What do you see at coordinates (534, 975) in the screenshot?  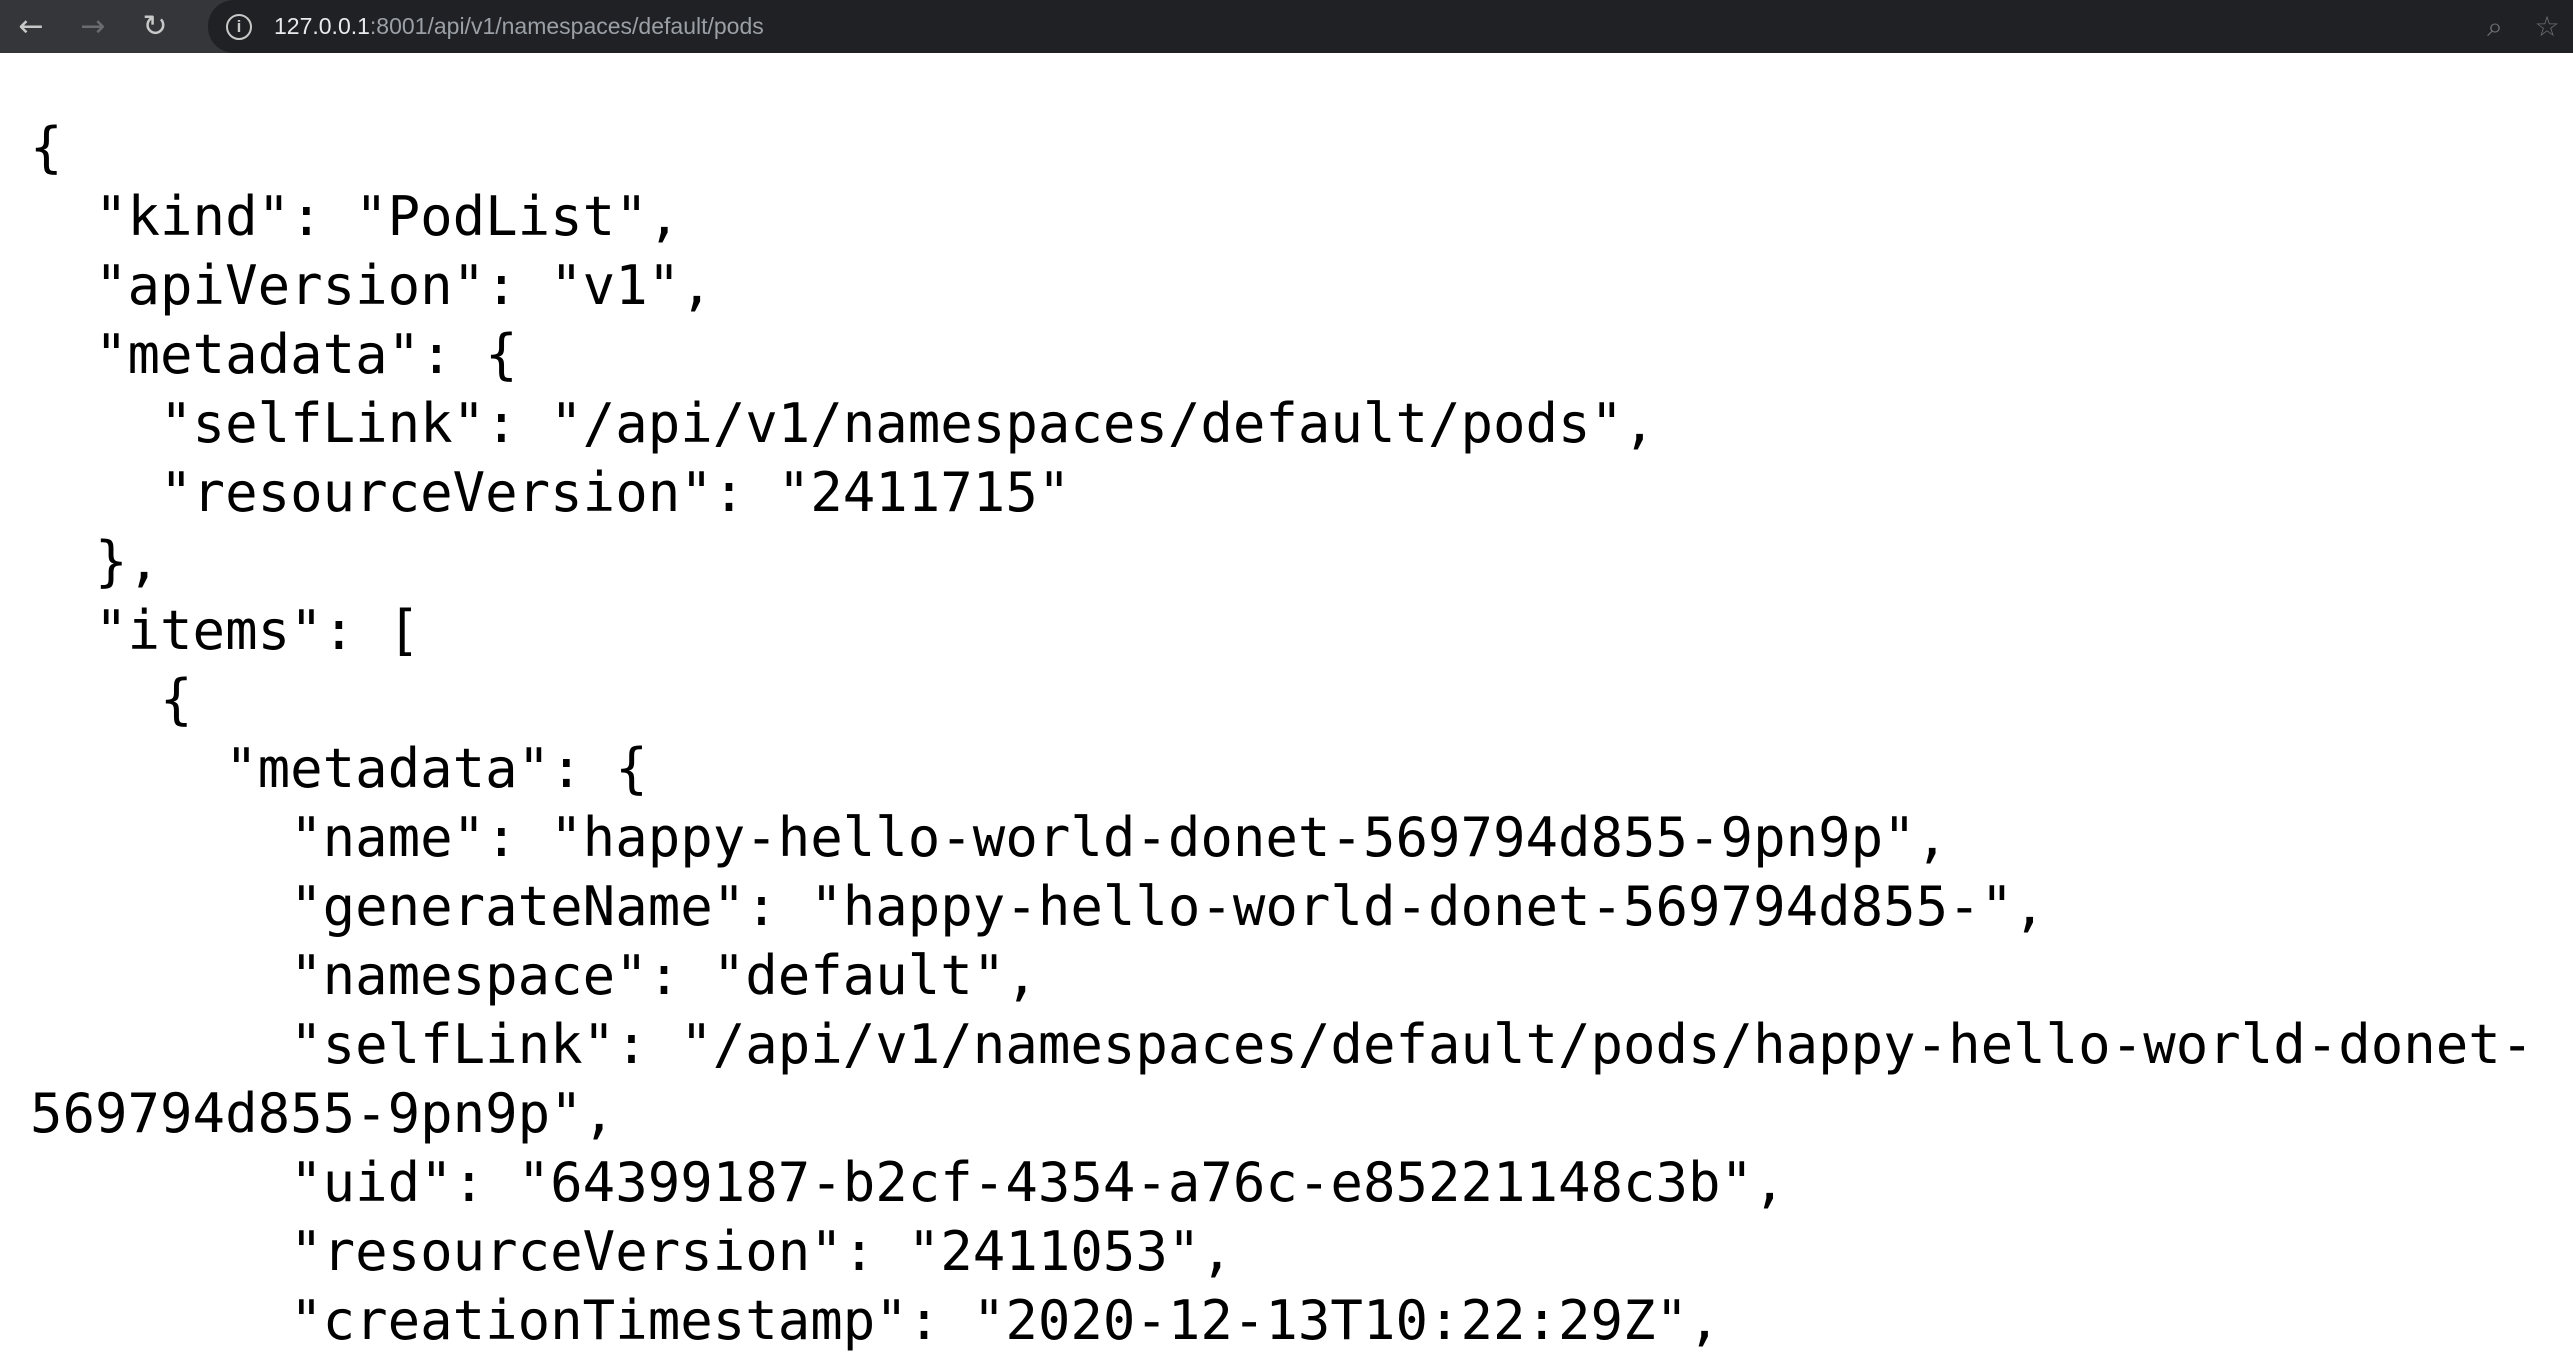 I see `json-line: "namespace": "default",` at bounding box center [534, 975].